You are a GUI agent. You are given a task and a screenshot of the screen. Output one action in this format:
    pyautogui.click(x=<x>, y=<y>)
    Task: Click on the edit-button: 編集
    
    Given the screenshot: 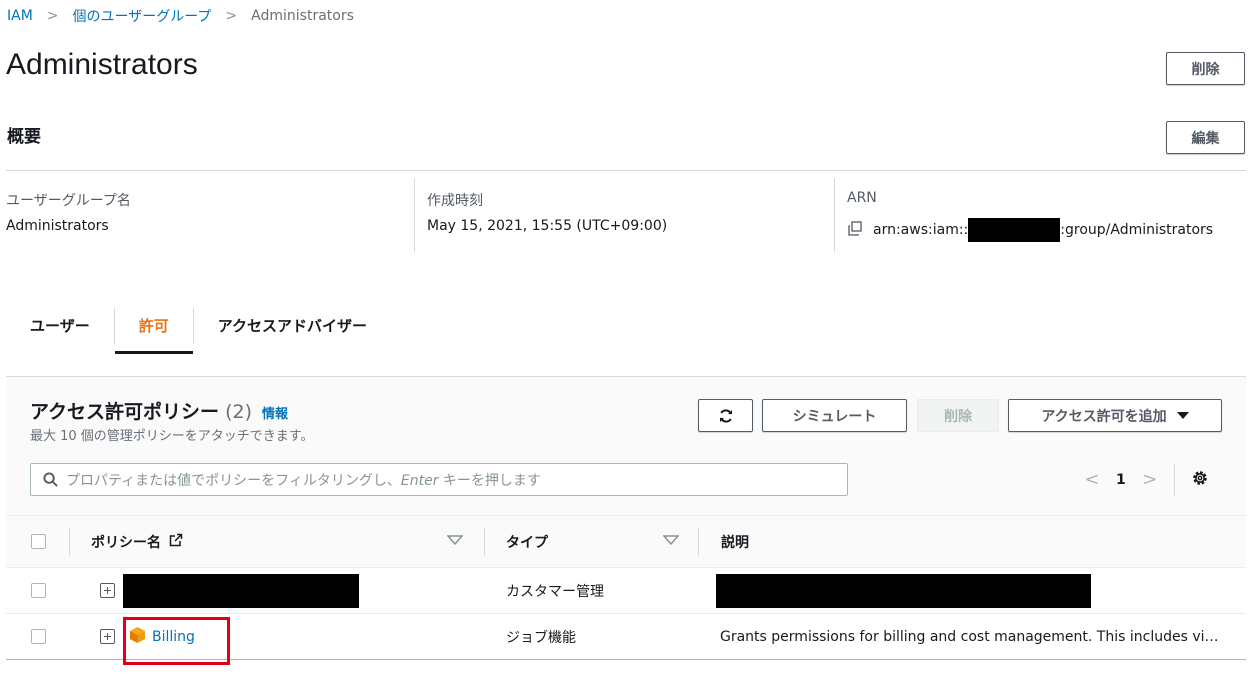 What is the action you would take?
    pyautogui.click(x=1205, y=137)
    